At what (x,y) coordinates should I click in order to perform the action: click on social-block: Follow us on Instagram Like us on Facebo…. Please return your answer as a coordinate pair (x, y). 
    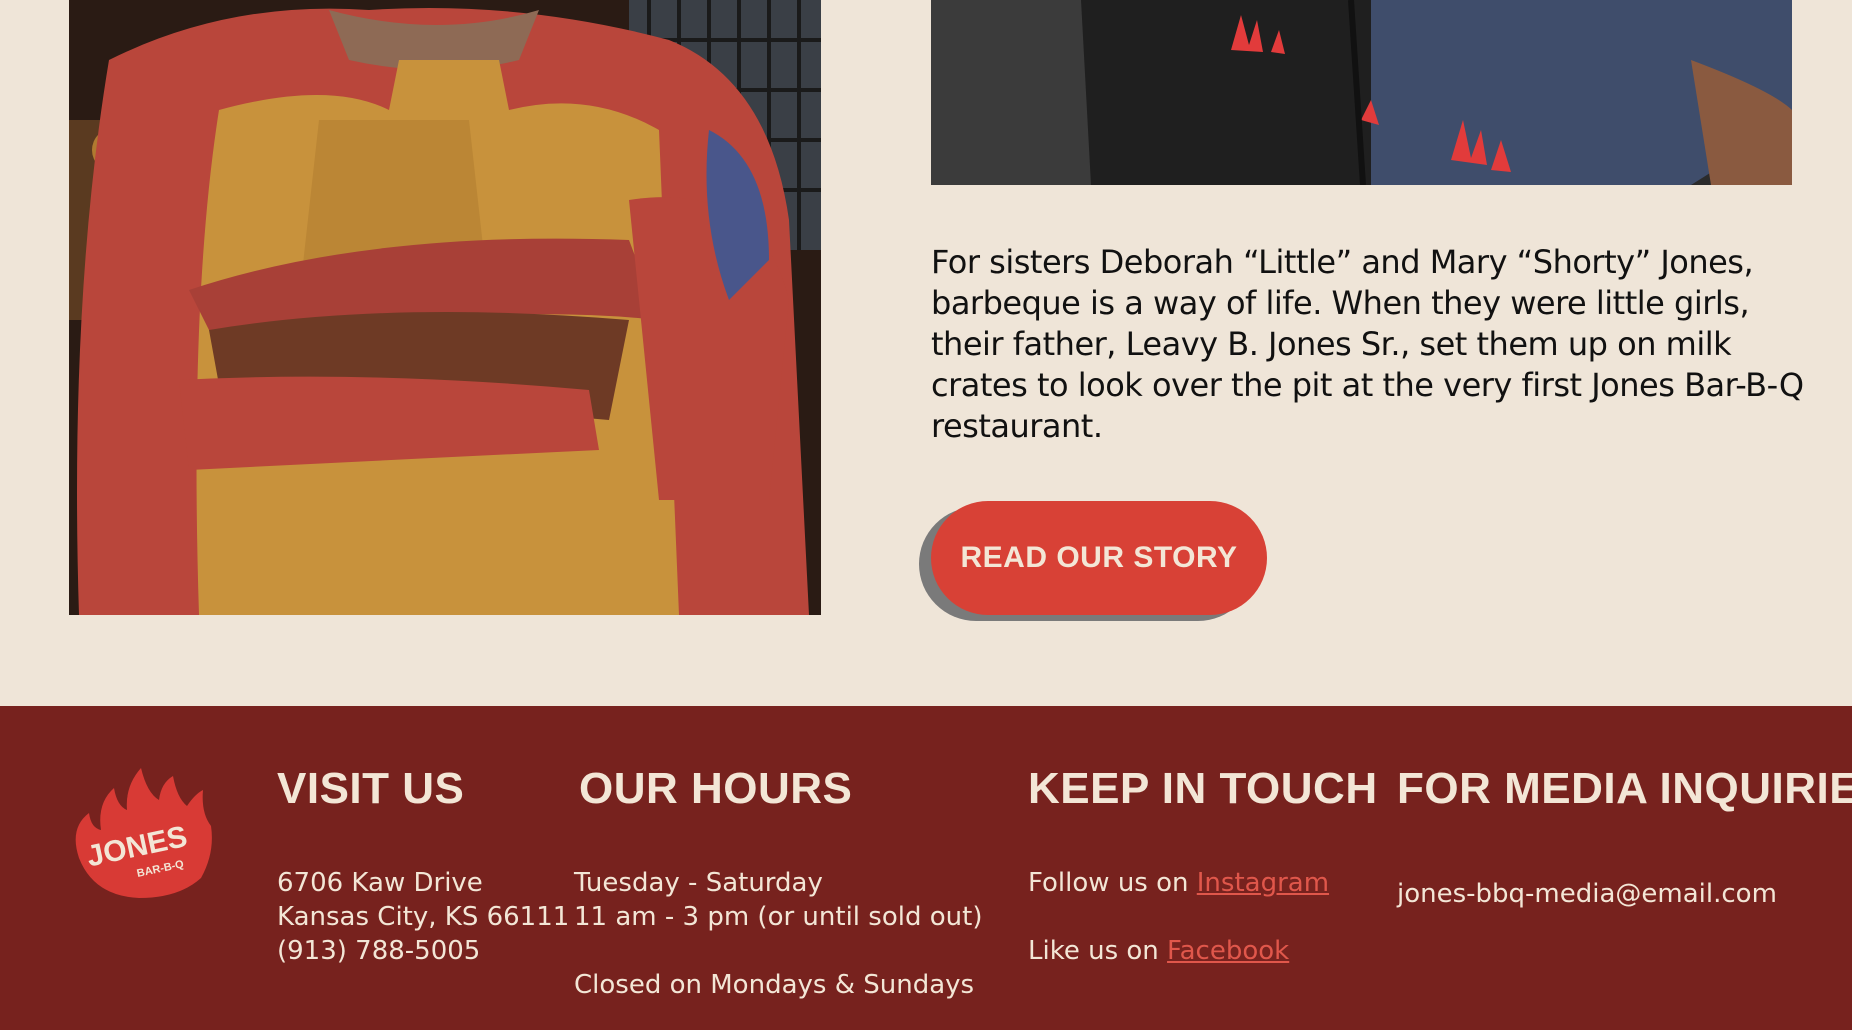
    Looking at the image, I should click on (1178, 917).